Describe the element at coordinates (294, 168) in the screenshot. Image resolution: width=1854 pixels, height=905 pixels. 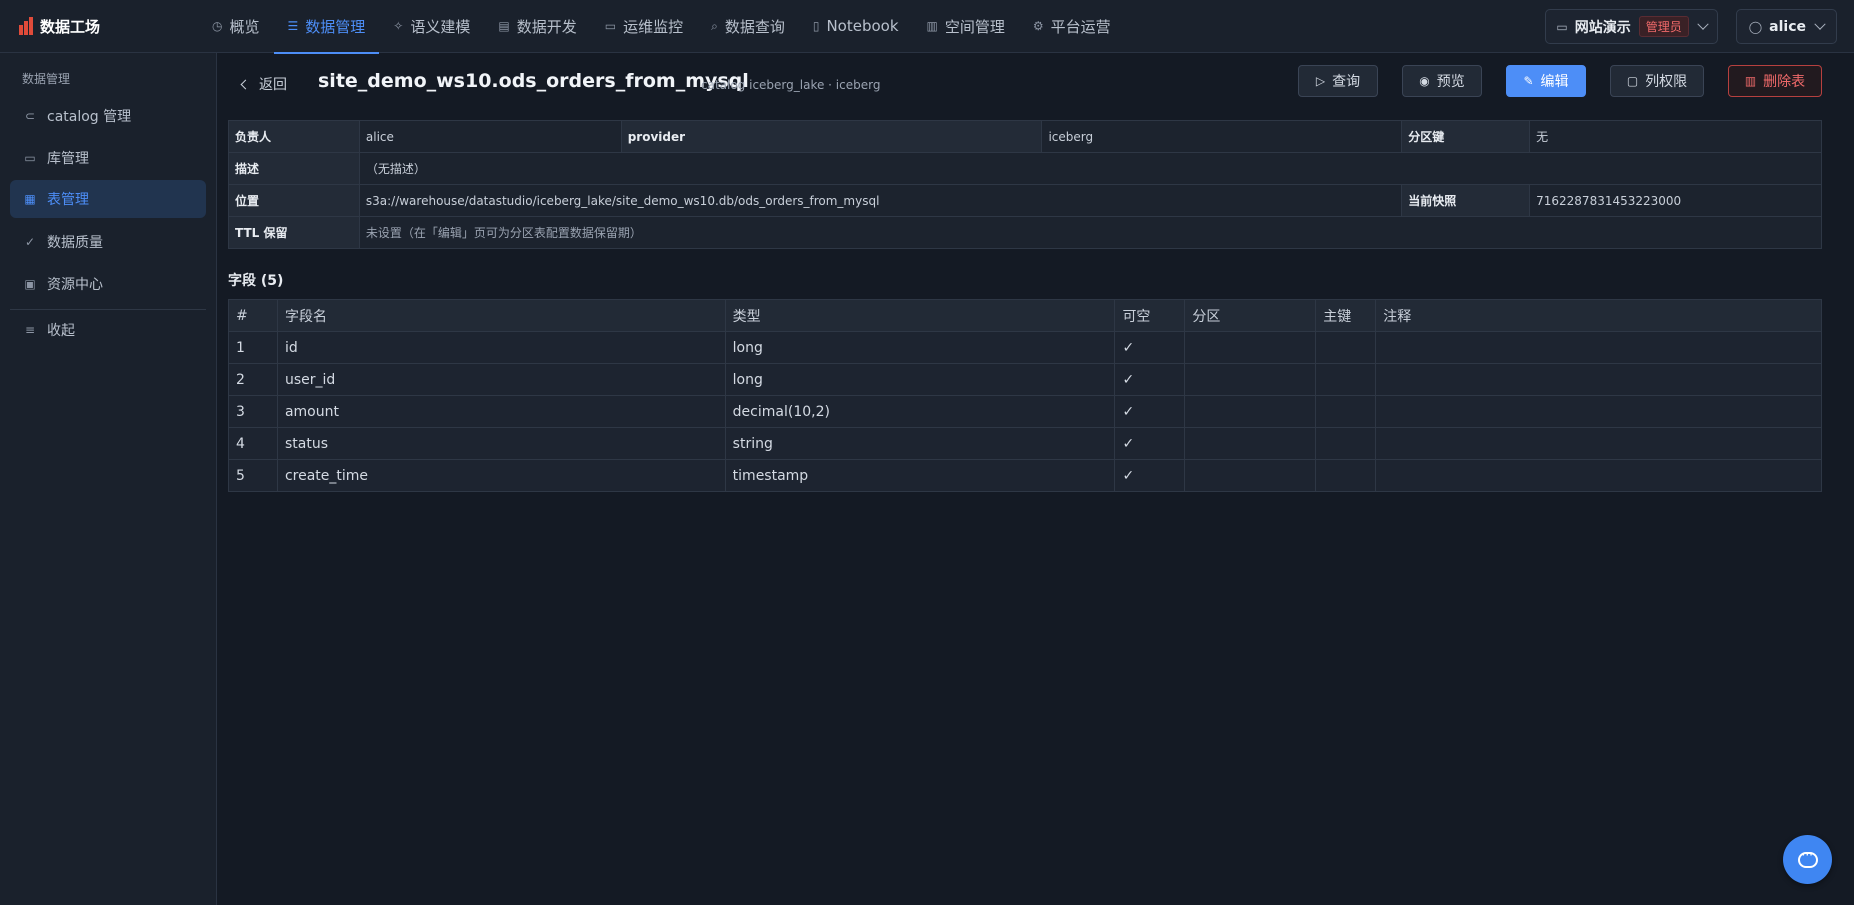
I see `description-label: 描述` at that location.